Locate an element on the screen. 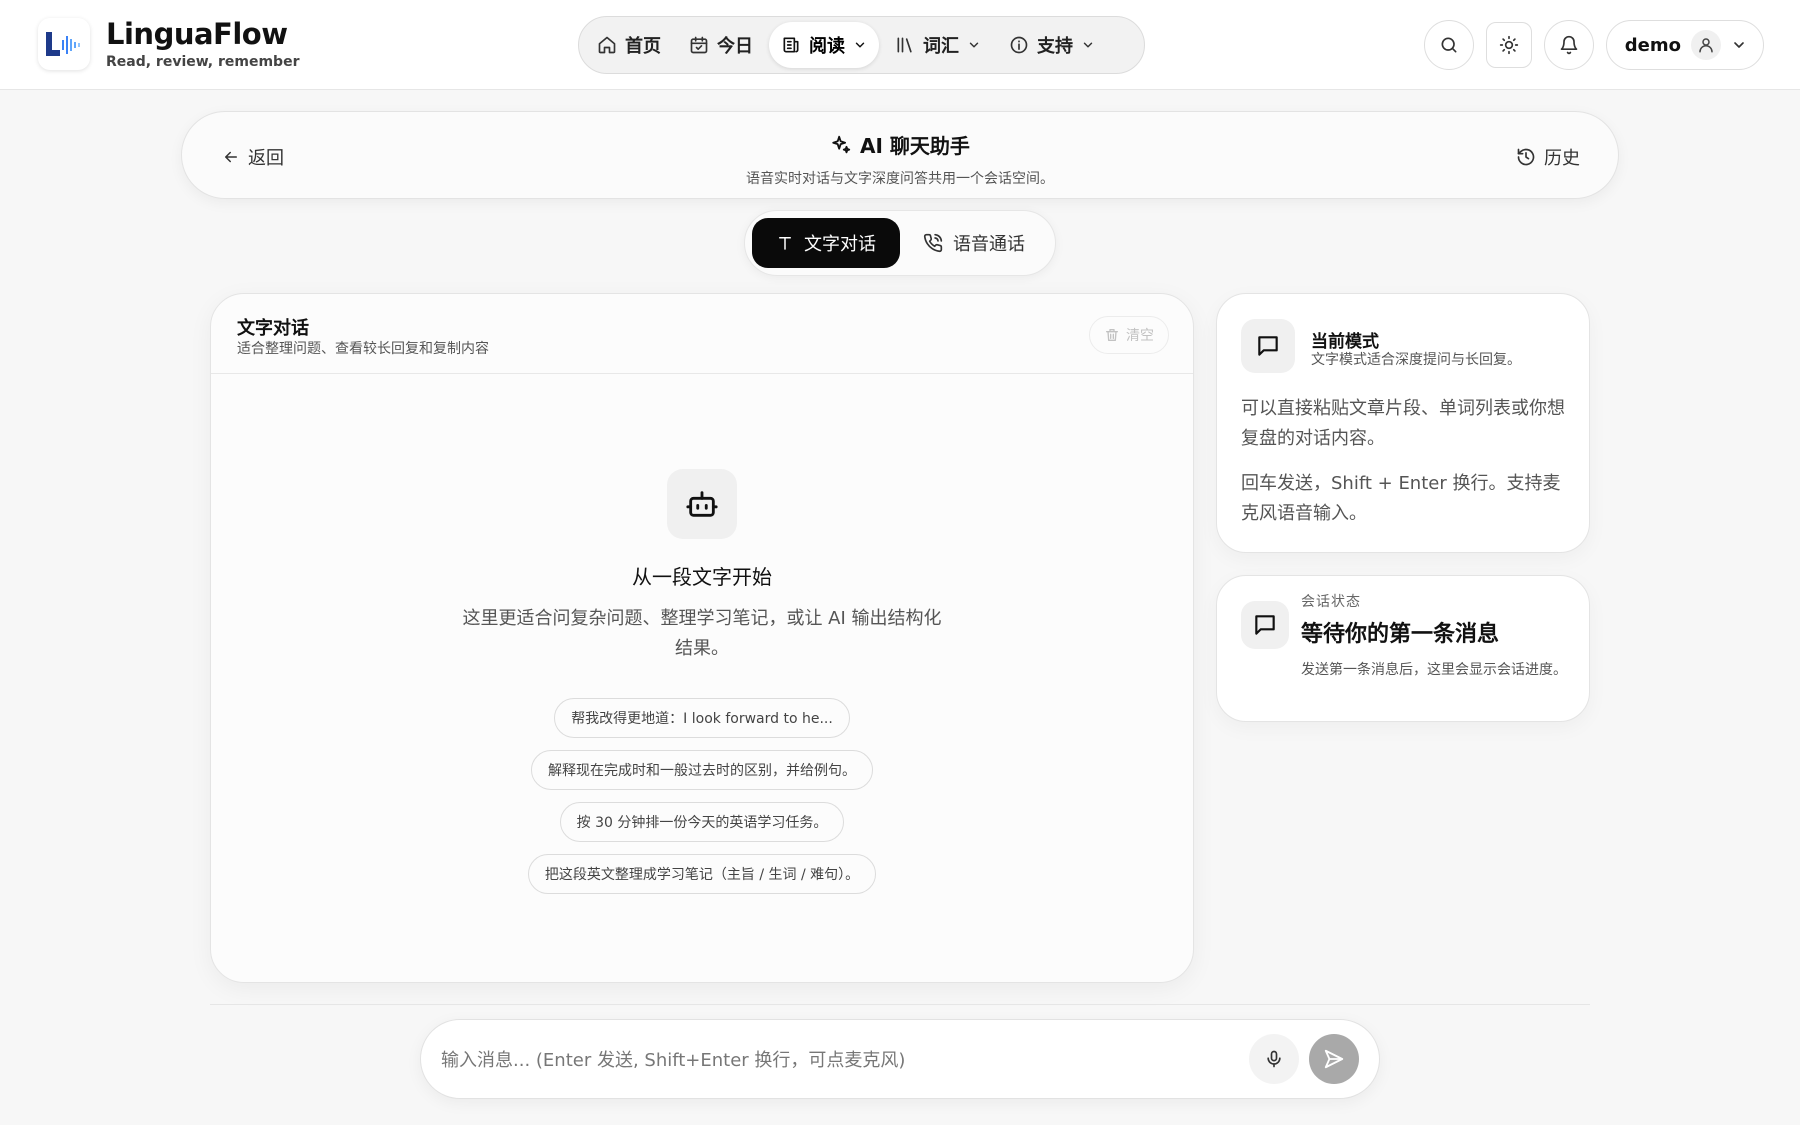  app-tagline: Read, review, remember is located at coordinates (203, 62).